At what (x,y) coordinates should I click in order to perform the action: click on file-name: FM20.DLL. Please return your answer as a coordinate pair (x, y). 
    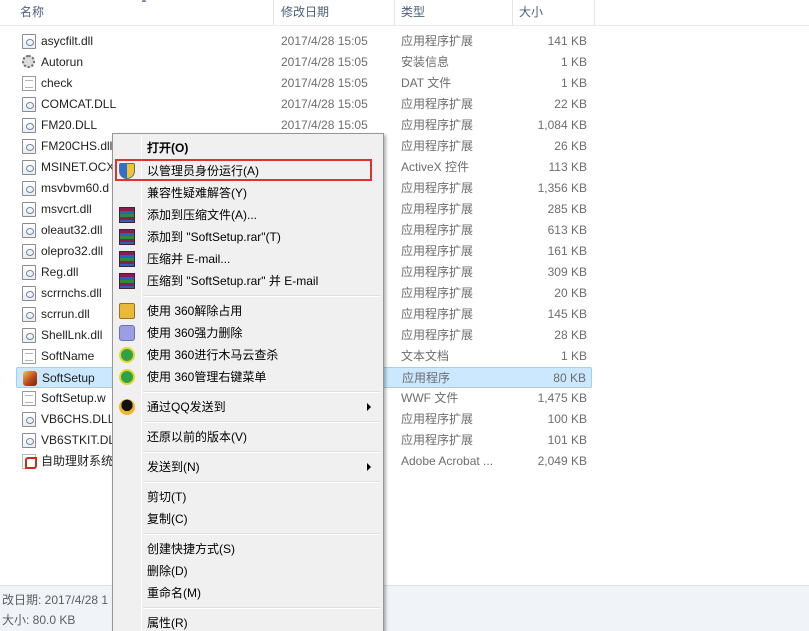
    Looking at the image, I should click on (69, 125).